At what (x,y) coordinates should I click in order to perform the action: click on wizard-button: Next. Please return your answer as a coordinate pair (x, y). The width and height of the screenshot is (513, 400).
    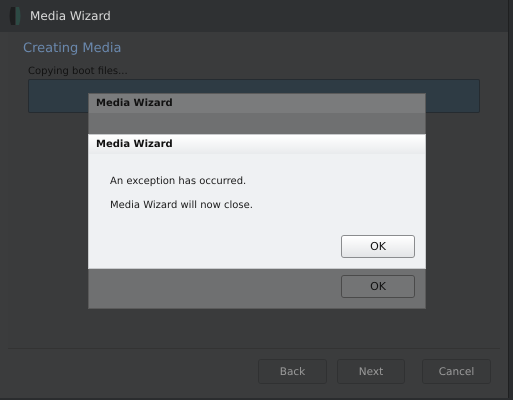
    Looking at the image, I should click on (371, 371).